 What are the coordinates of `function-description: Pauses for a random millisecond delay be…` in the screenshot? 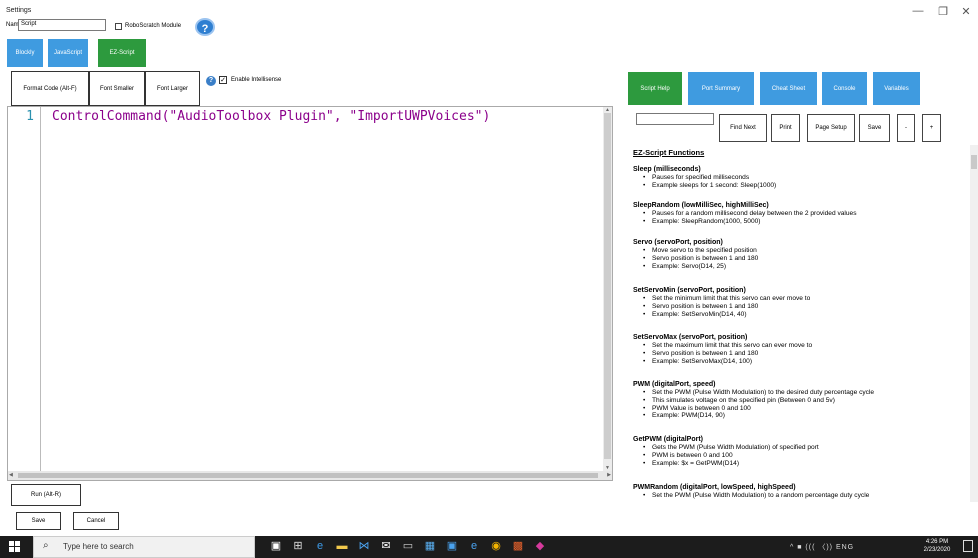 It's located at (805, 214).